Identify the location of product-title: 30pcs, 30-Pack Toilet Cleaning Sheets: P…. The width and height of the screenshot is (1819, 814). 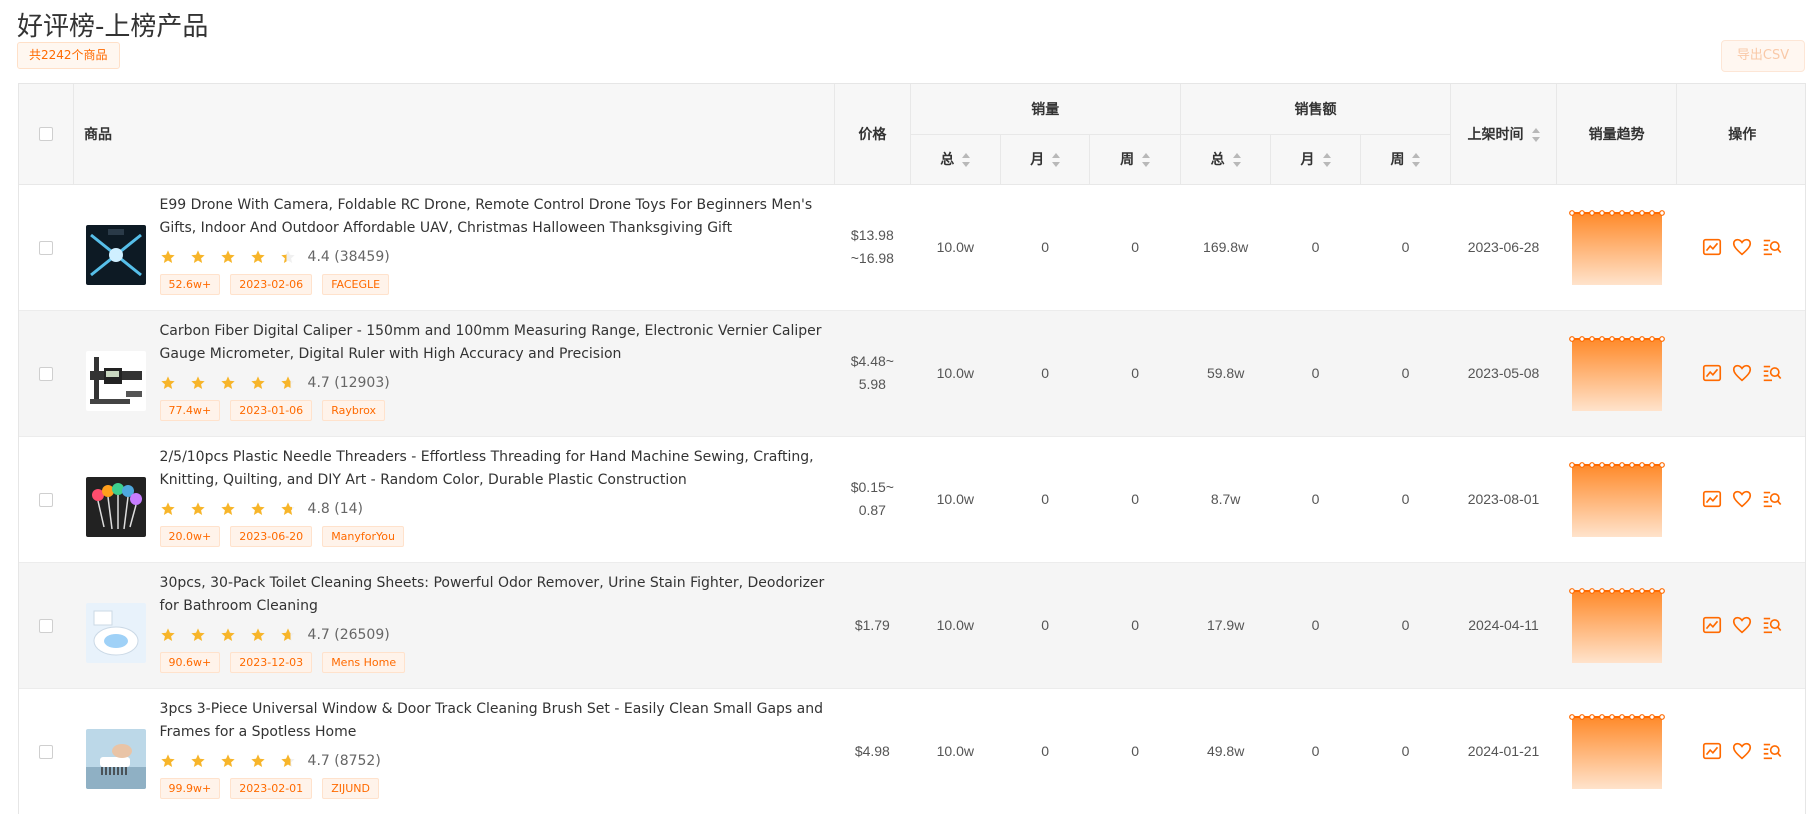
(493, 595).